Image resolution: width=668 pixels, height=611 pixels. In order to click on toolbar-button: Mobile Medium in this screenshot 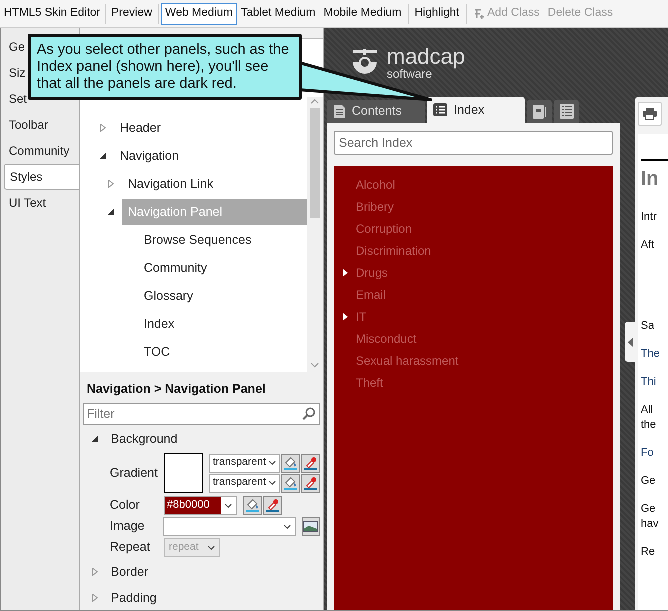, I will do `click(363, 13)`.